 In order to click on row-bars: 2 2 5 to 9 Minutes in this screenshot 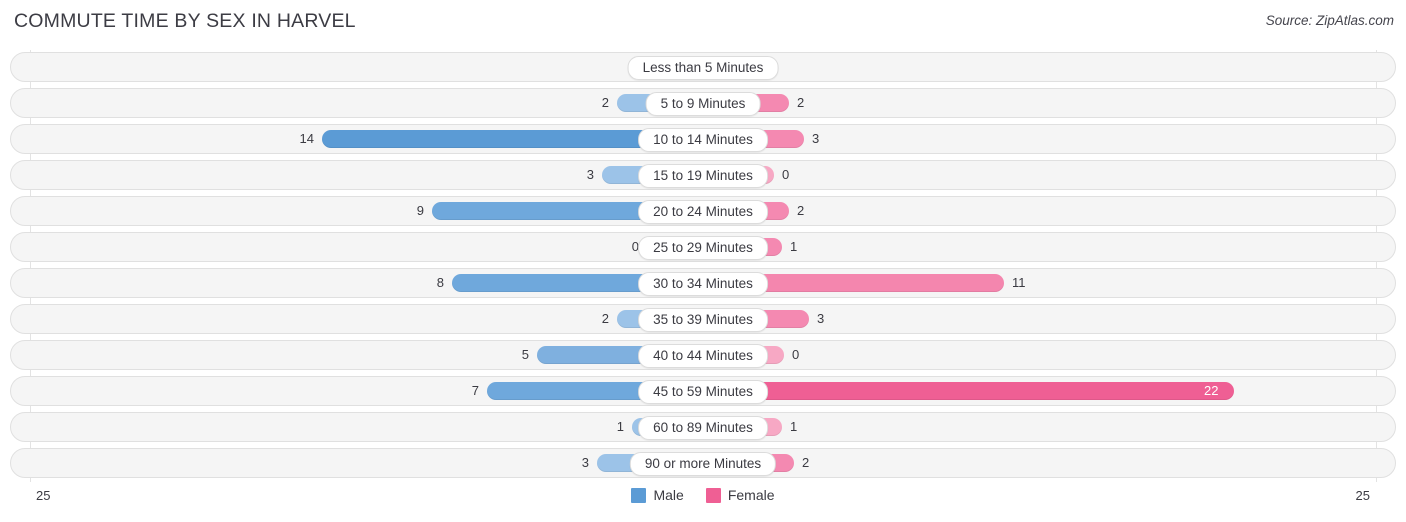, I will do `click(703, 103)`.